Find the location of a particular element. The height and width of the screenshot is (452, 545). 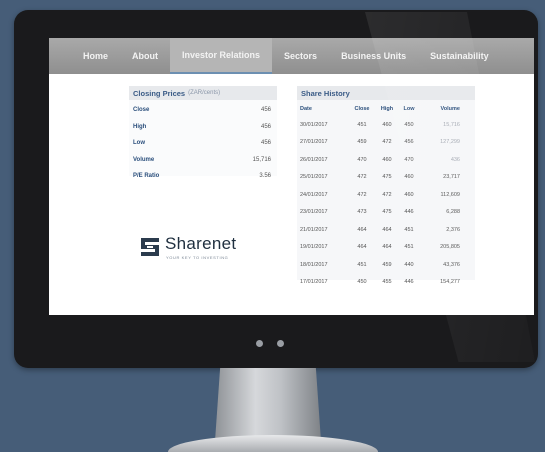

sharenet-mark-icon is located at coordinates (150, 247).